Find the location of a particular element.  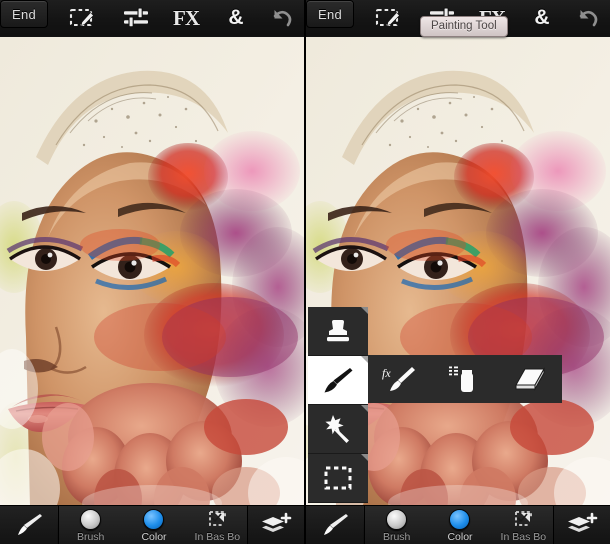

spray-can-icon is located at coordinates (461, 379).